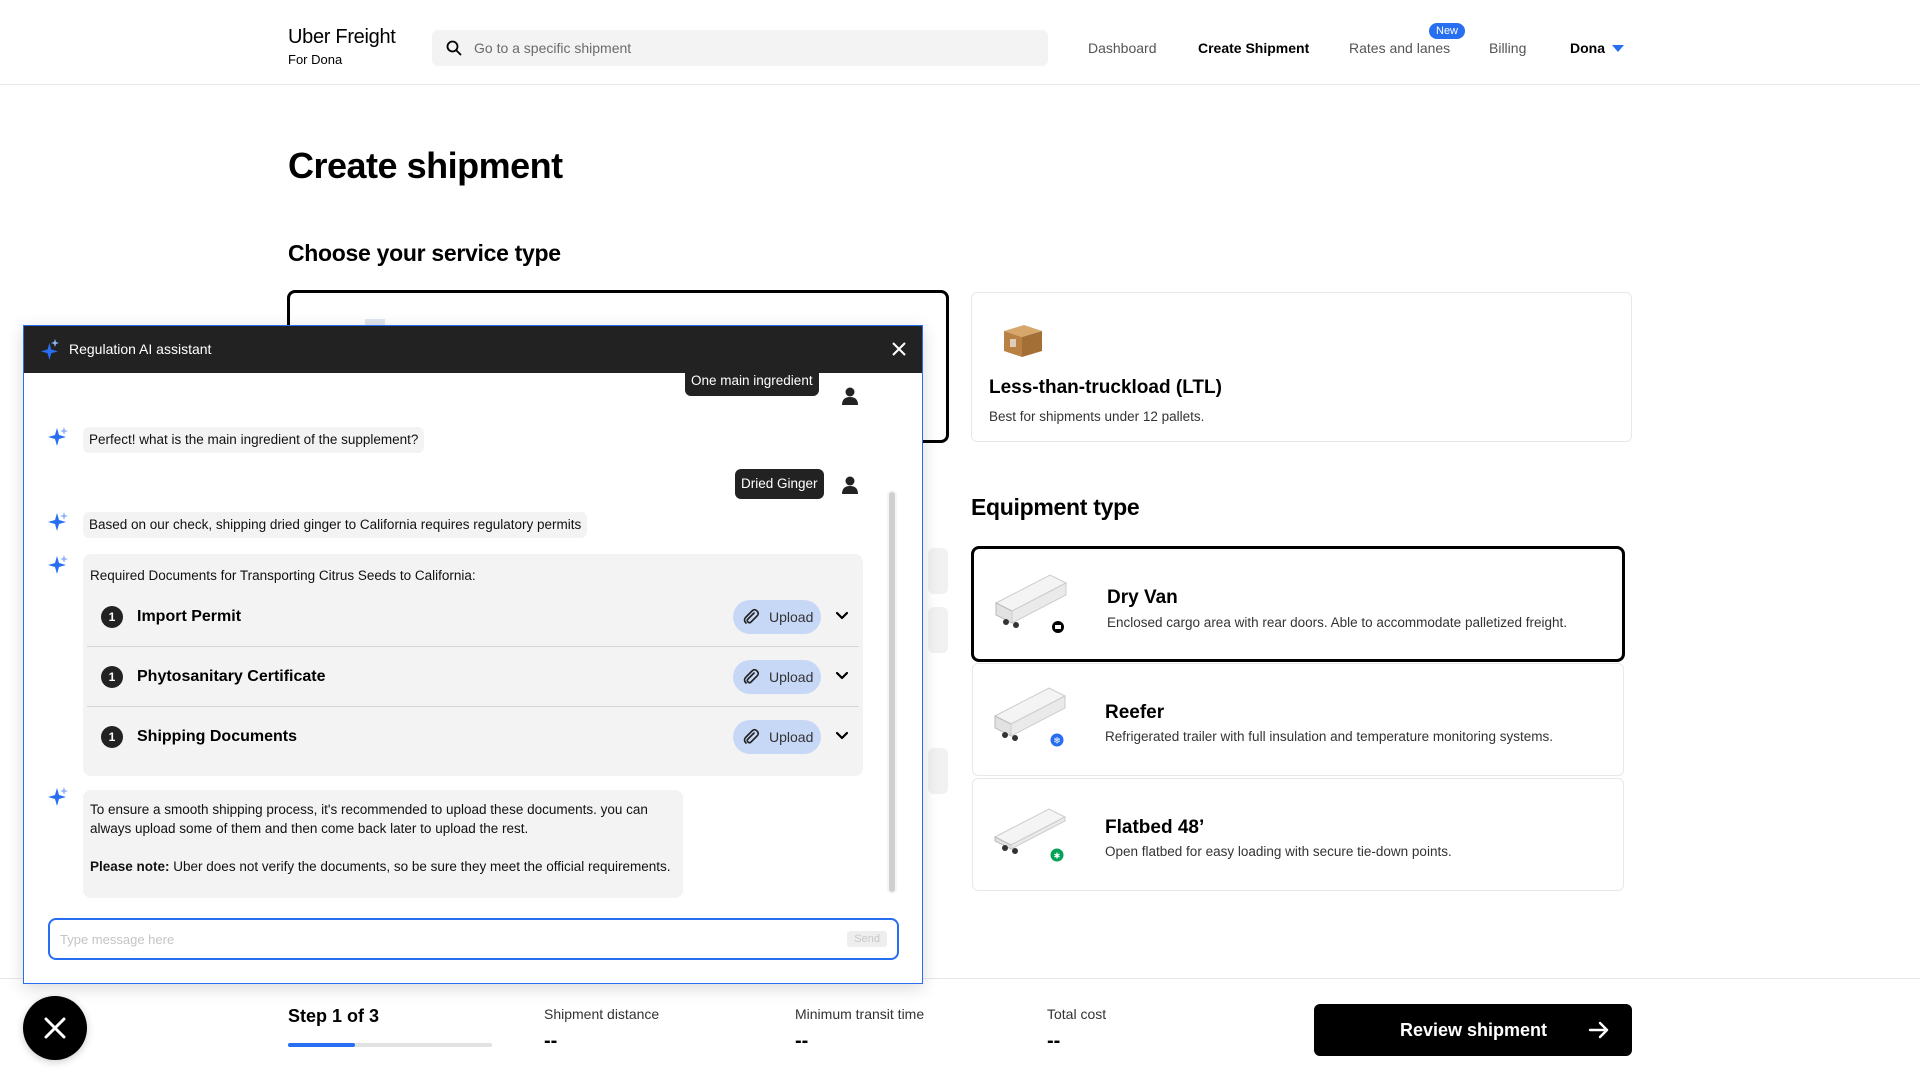 This screenshot has width=1920, height=1080. What do you see at coordinates (1399, 48) in the screenshot?
I see `nav-rates-and-lanes: Rates and lanes` at bounding box center [1399, 48].